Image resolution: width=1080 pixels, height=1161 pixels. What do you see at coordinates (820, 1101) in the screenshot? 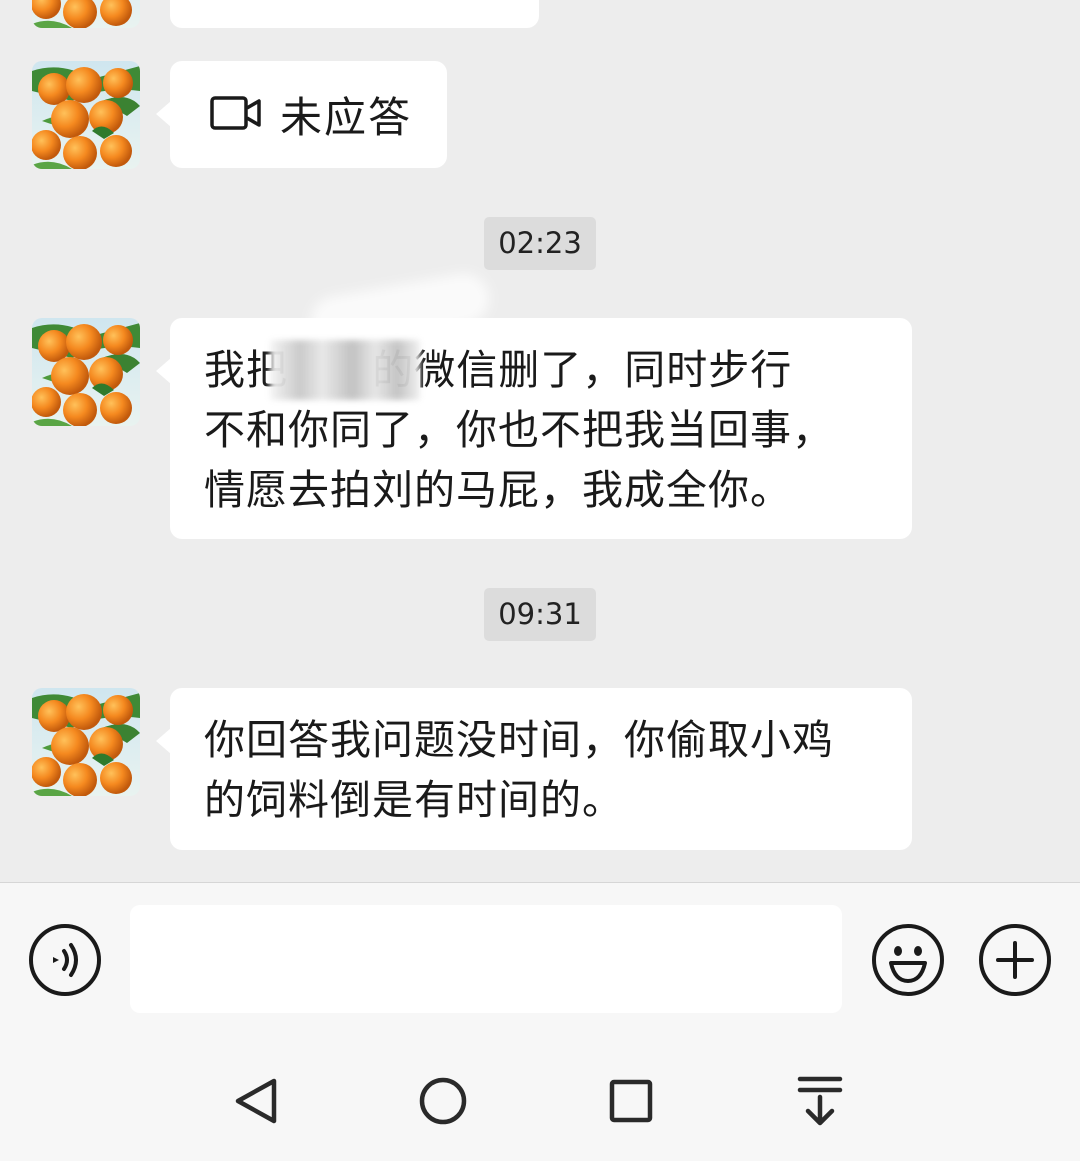
I see `menu-down-icon` at bounding box center [820, 1101].